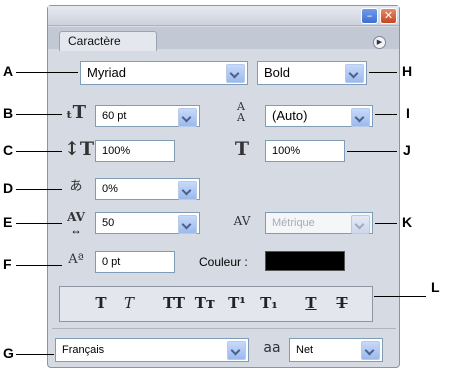 The height and width of the screenshot is (373, 449). I want to click on callout-k: K, so click(407, 222).